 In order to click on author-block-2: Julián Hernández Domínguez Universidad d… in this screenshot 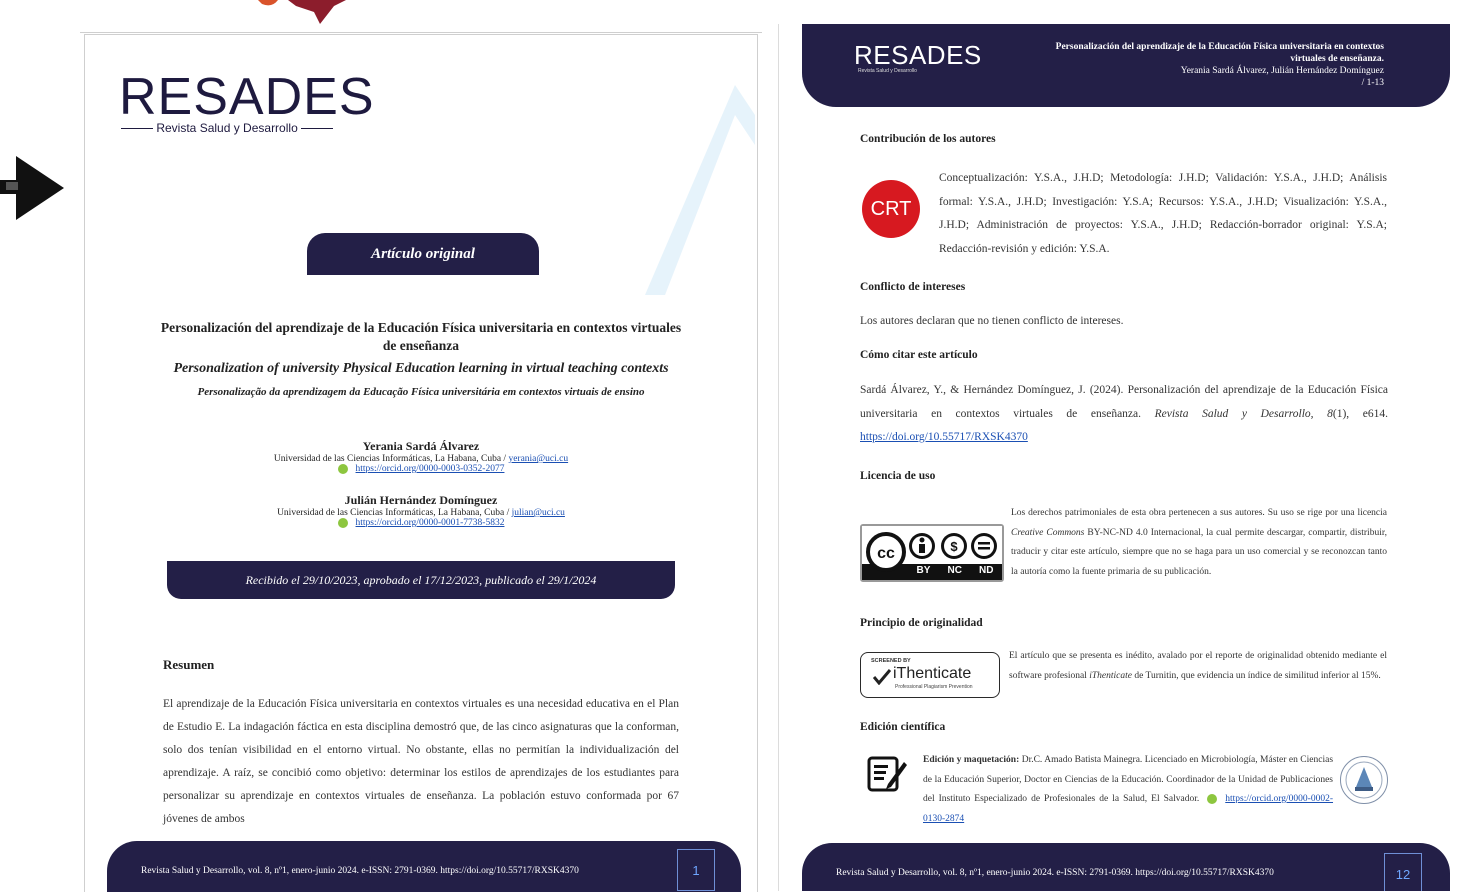, I will do `click(421, 510)`.